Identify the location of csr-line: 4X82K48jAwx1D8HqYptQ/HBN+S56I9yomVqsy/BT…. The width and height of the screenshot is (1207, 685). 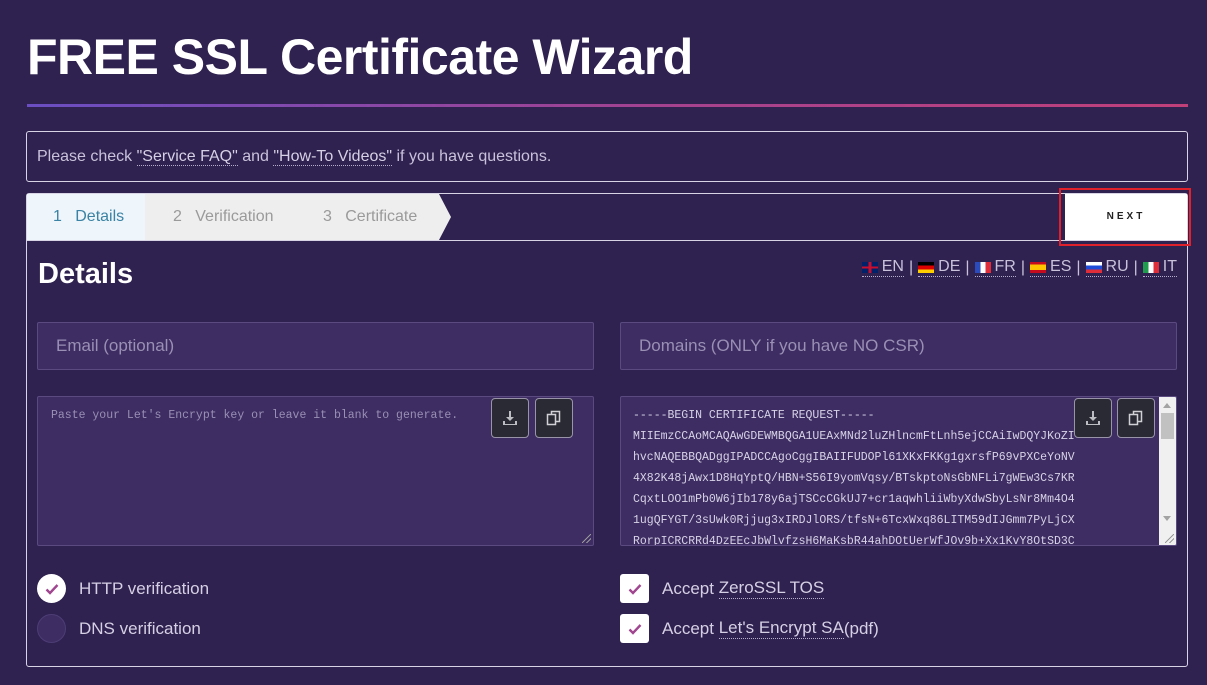
(854, 478).